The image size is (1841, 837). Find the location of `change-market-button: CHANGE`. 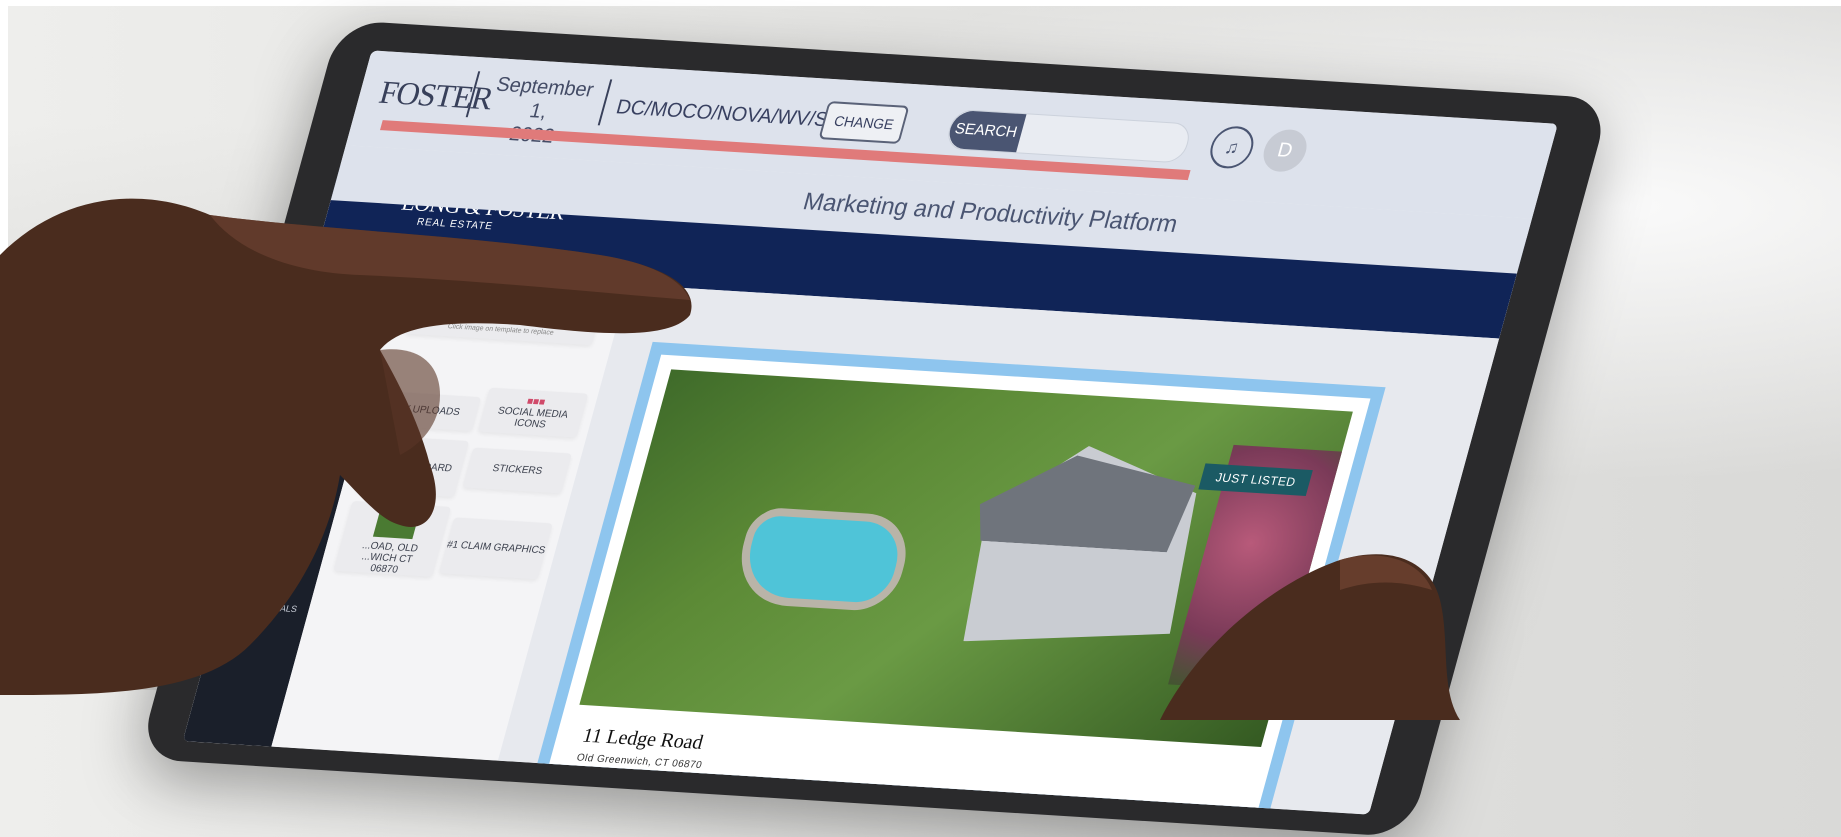

change-market-button: CHANGE is located at coordinates (864, 122).